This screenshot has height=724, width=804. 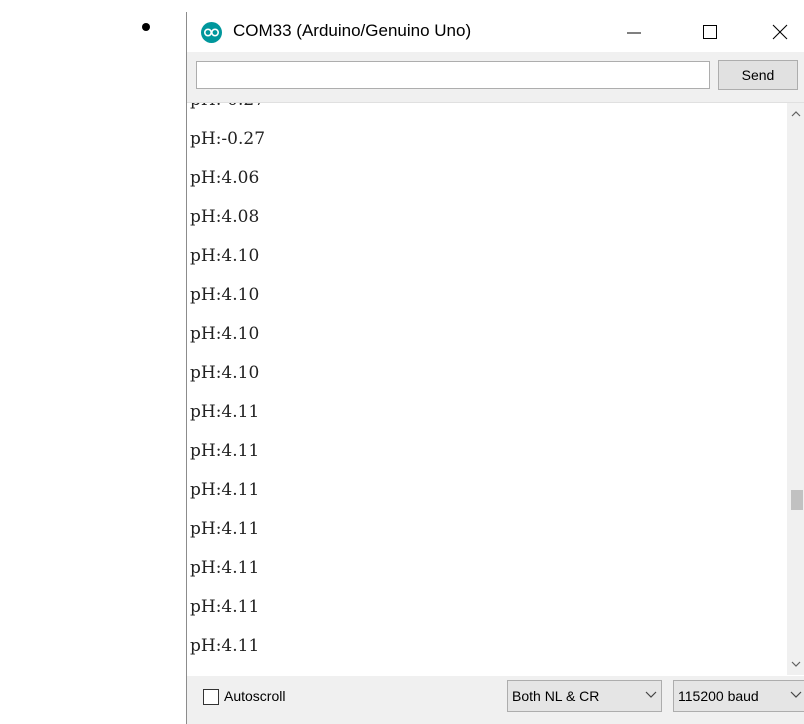 I want to click on scroll-down-button, so click(x=795, y=664).